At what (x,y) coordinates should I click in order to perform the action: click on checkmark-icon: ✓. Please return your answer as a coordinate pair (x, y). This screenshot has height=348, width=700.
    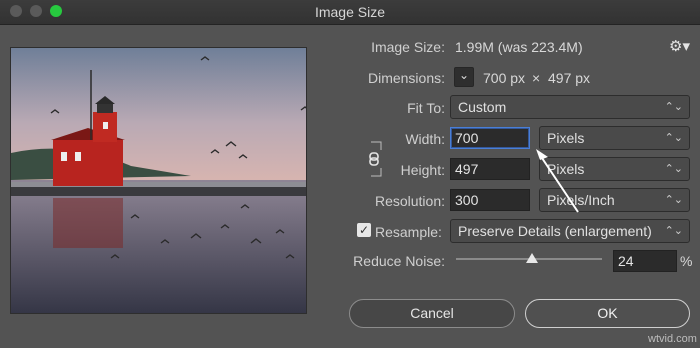
    Looking at the image, I should click on (364, 230).